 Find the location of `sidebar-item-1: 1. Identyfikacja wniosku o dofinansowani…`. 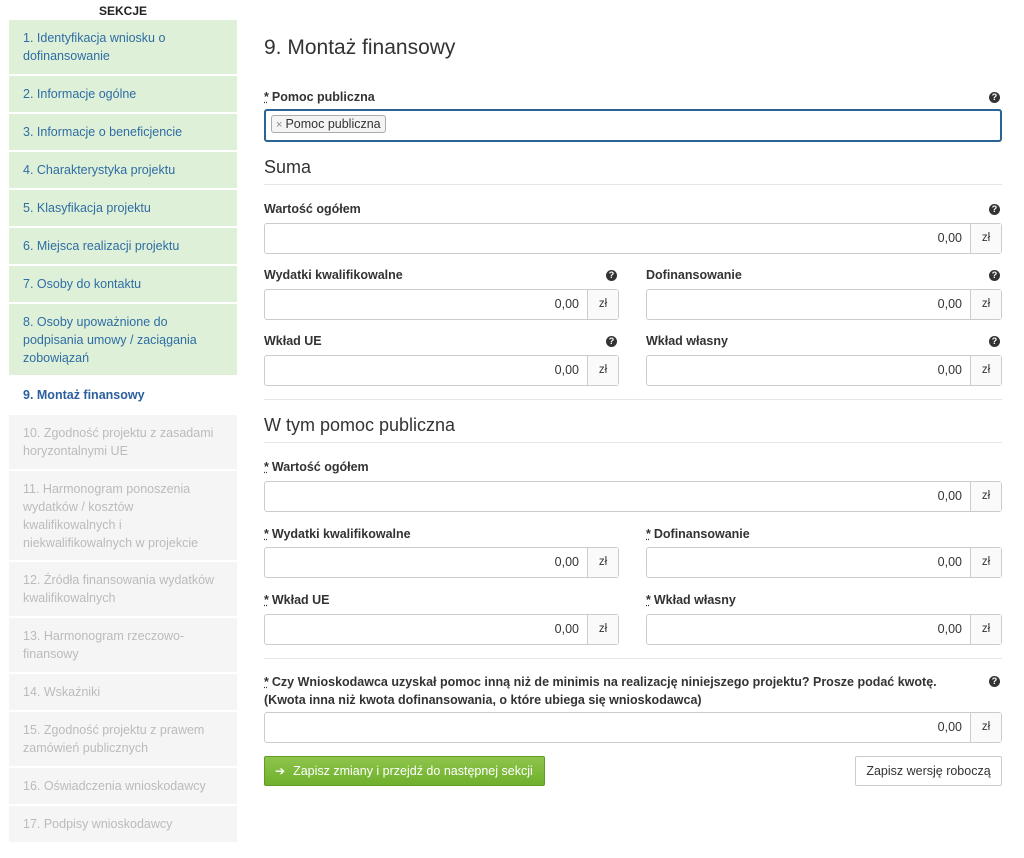

sidebar-item-1: 1. Identyfikacja wniosku o dofinansowani… is located at coordinates (123, 47).